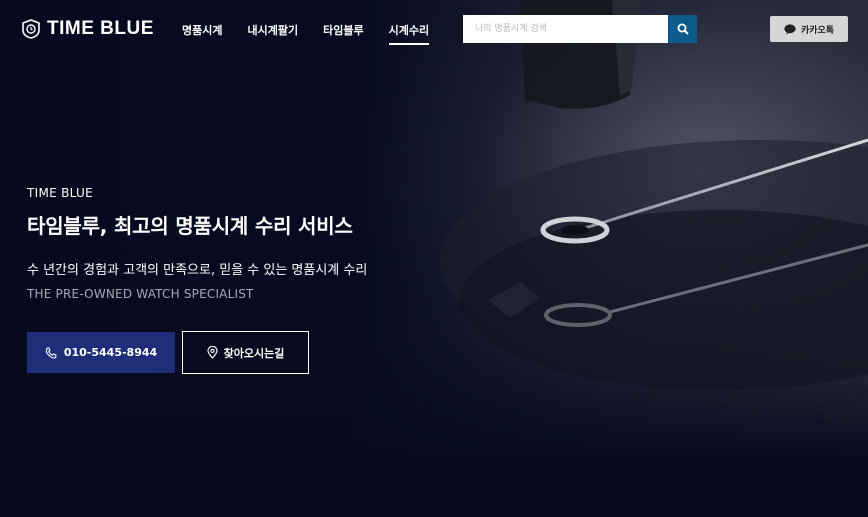 This screenshot has width=868, height=517. What do you see at coordinates (202, 33) in the screenshot?
I see `nav-item-luxury-watches: 명품시계` at bounding box center [202, 33].